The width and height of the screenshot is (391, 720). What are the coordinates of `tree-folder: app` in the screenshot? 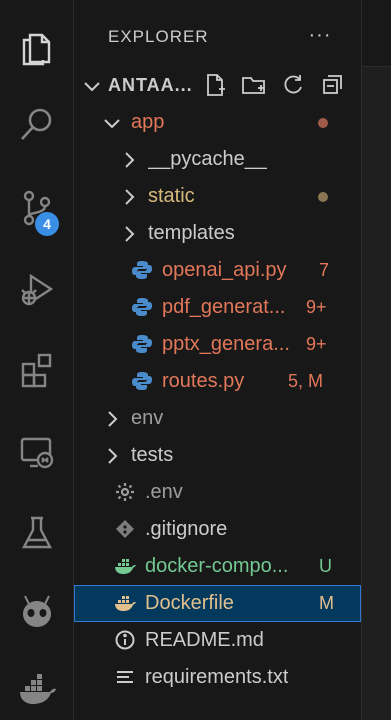 It's located at (217, 122).